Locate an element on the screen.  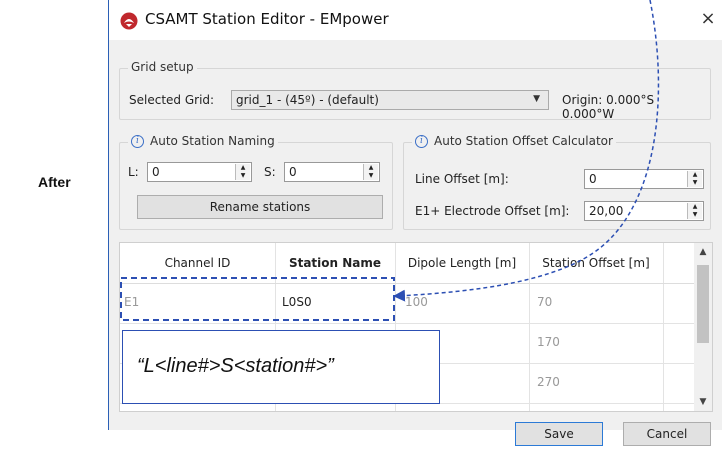
selected-grid-combo: grid_1 - (45º) - (default) ▼ is located at coordinates (390, 100).